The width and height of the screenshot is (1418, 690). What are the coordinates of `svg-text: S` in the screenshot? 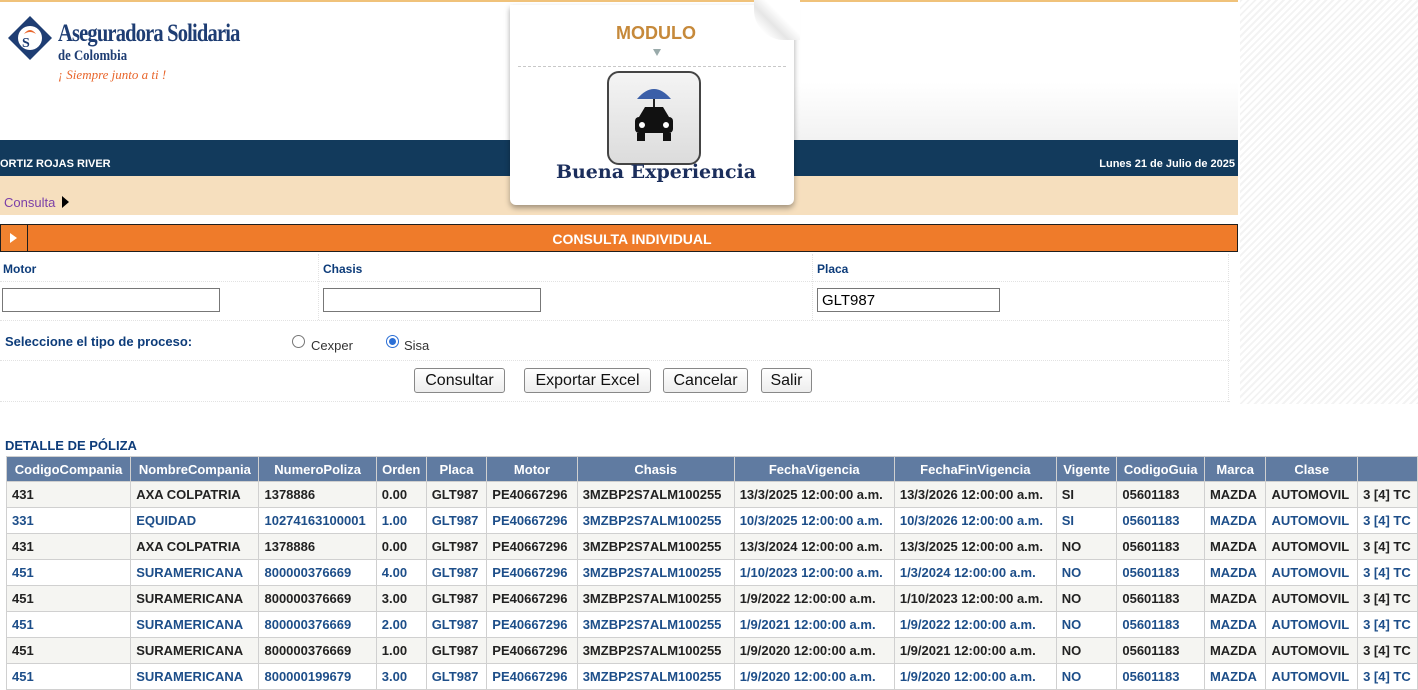 It's located at (26, 43).